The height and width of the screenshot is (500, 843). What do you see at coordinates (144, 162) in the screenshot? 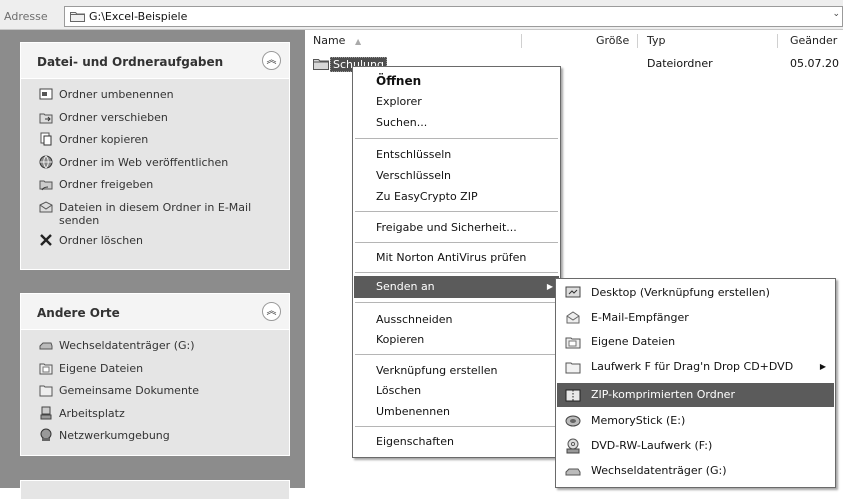
I see `task-label: Ordner im Web veröffentlichen` at bounding box center [144, 162].